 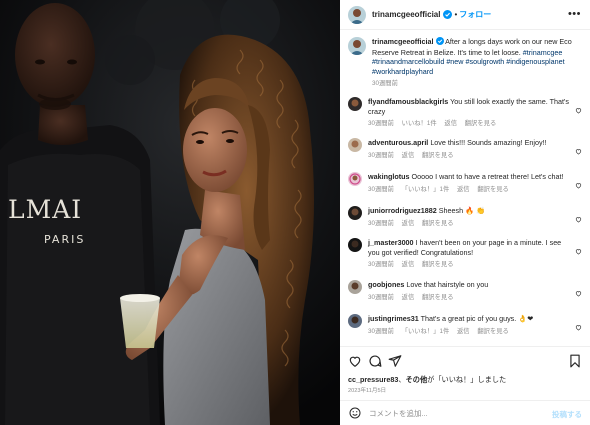 What do you see at coordinates (395, 363) in the screenshot?
I see `send-icon` at bounding box center [395, 363].